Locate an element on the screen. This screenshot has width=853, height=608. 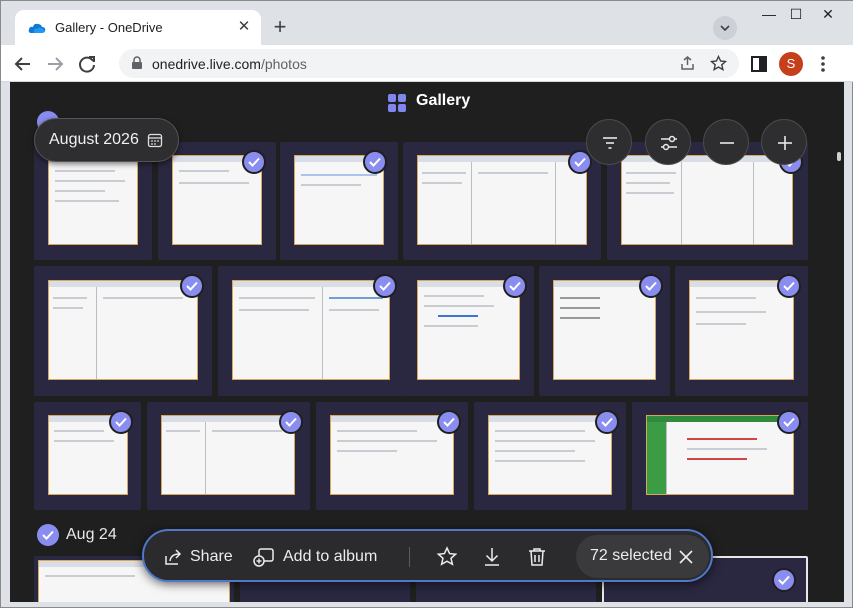
window-close-button: ✕ is located at coordinates (828, 15).